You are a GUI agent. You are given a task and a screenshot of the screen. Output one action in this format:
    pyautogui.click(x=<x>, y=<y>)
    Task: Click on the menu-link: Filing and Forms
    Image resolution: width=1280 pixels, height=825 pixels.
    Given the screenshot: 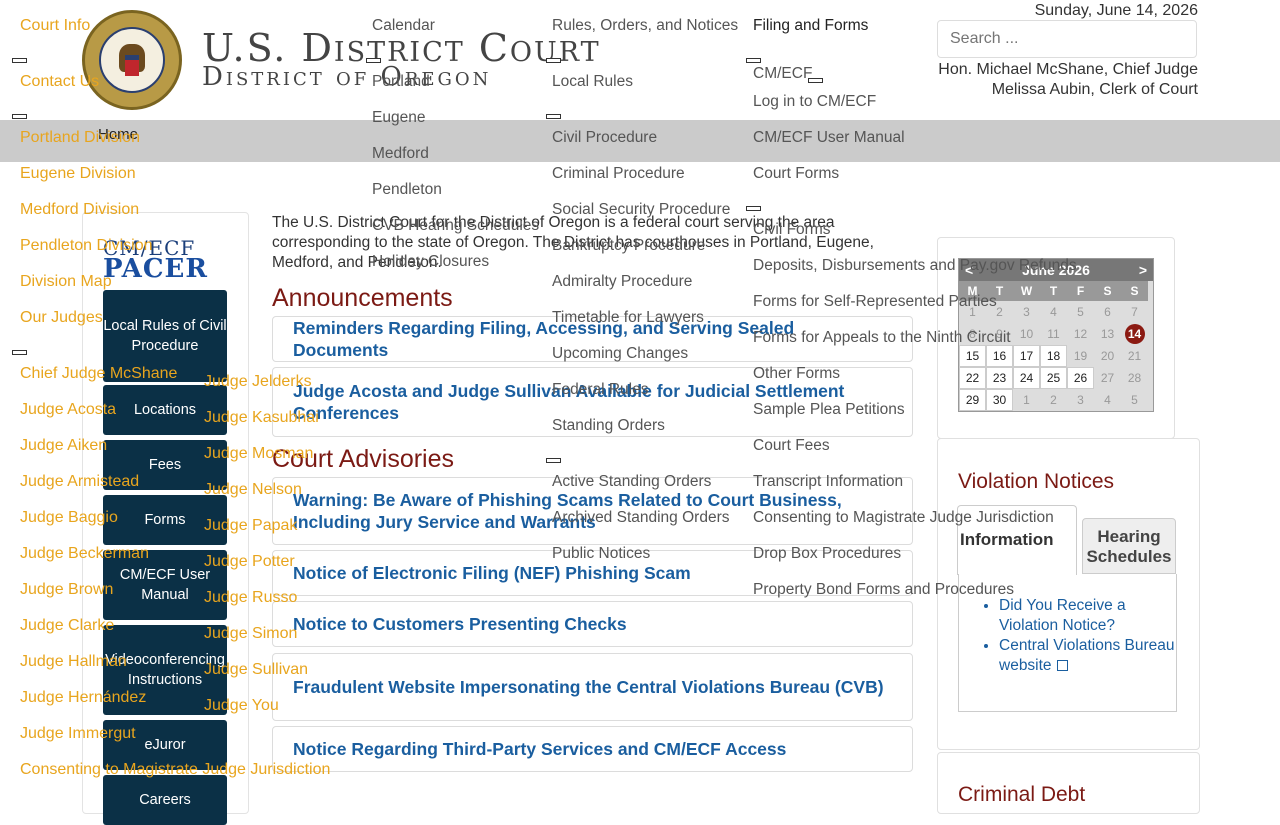 What is the action you would take?
    pyautogui.click(x=810, y=26)
    